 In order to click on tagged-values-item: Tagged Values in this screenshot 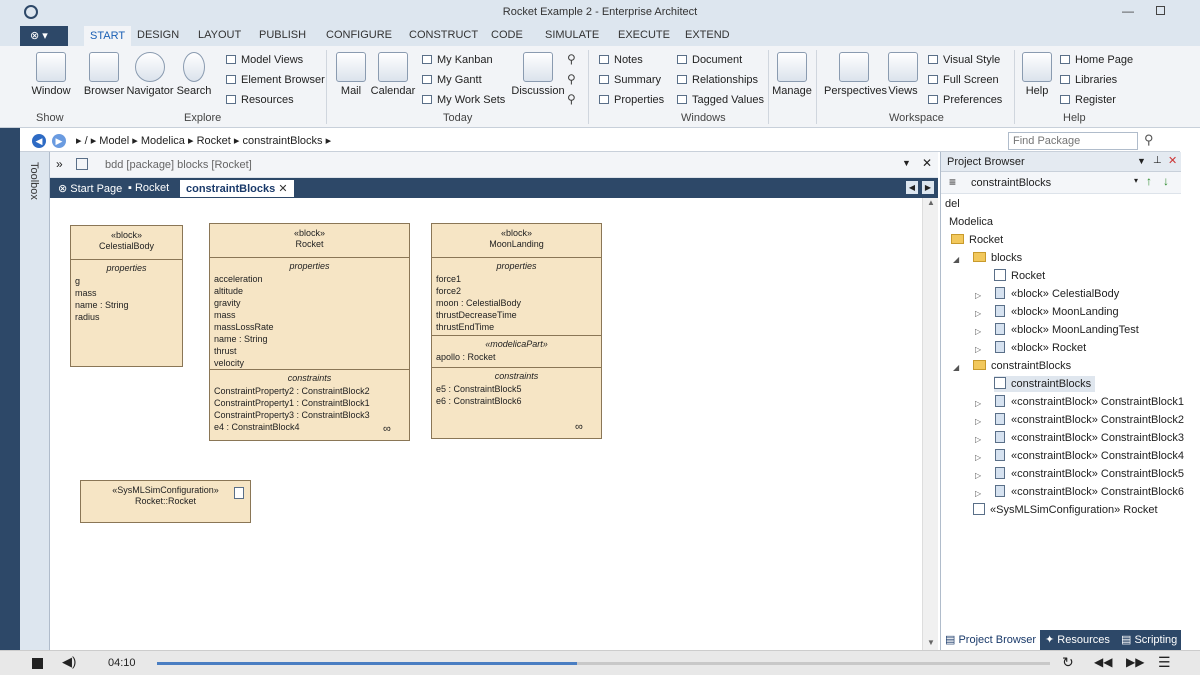, I will do `click(720, 100)`.